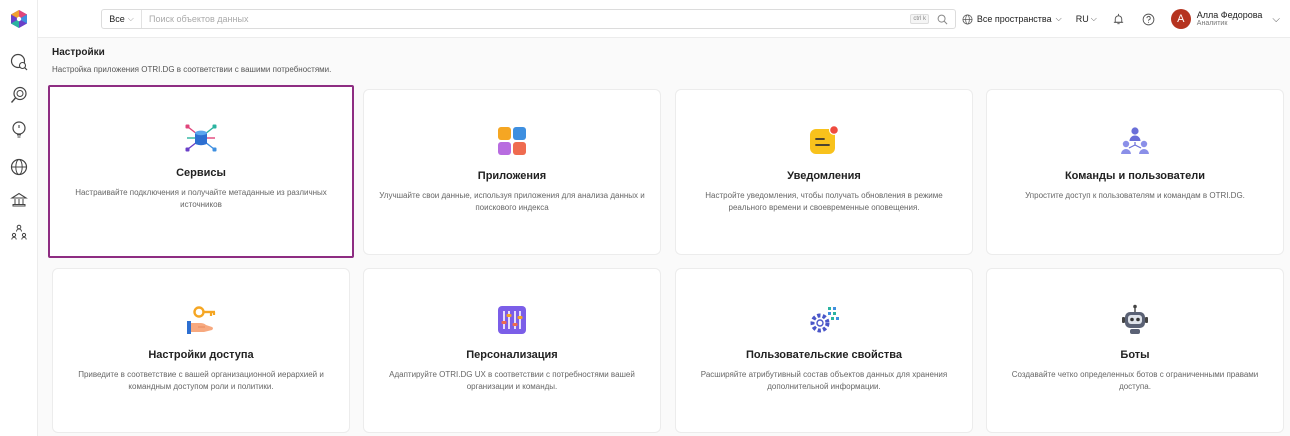 This screenshot has height=436, width=1290. Describe the element at coordinates (1135, 176) in the screenshot. I see `card-title: Команды и пользователи` at that location.